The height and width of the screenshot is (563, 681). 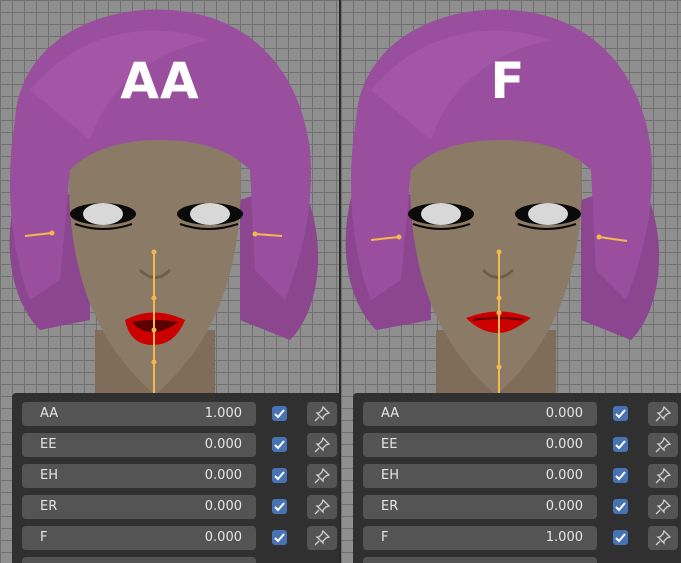 What do you see at coordinates (160, 81) in the screenshot?
I see `shape-key-title: AA` at bounding box center [160, 81].